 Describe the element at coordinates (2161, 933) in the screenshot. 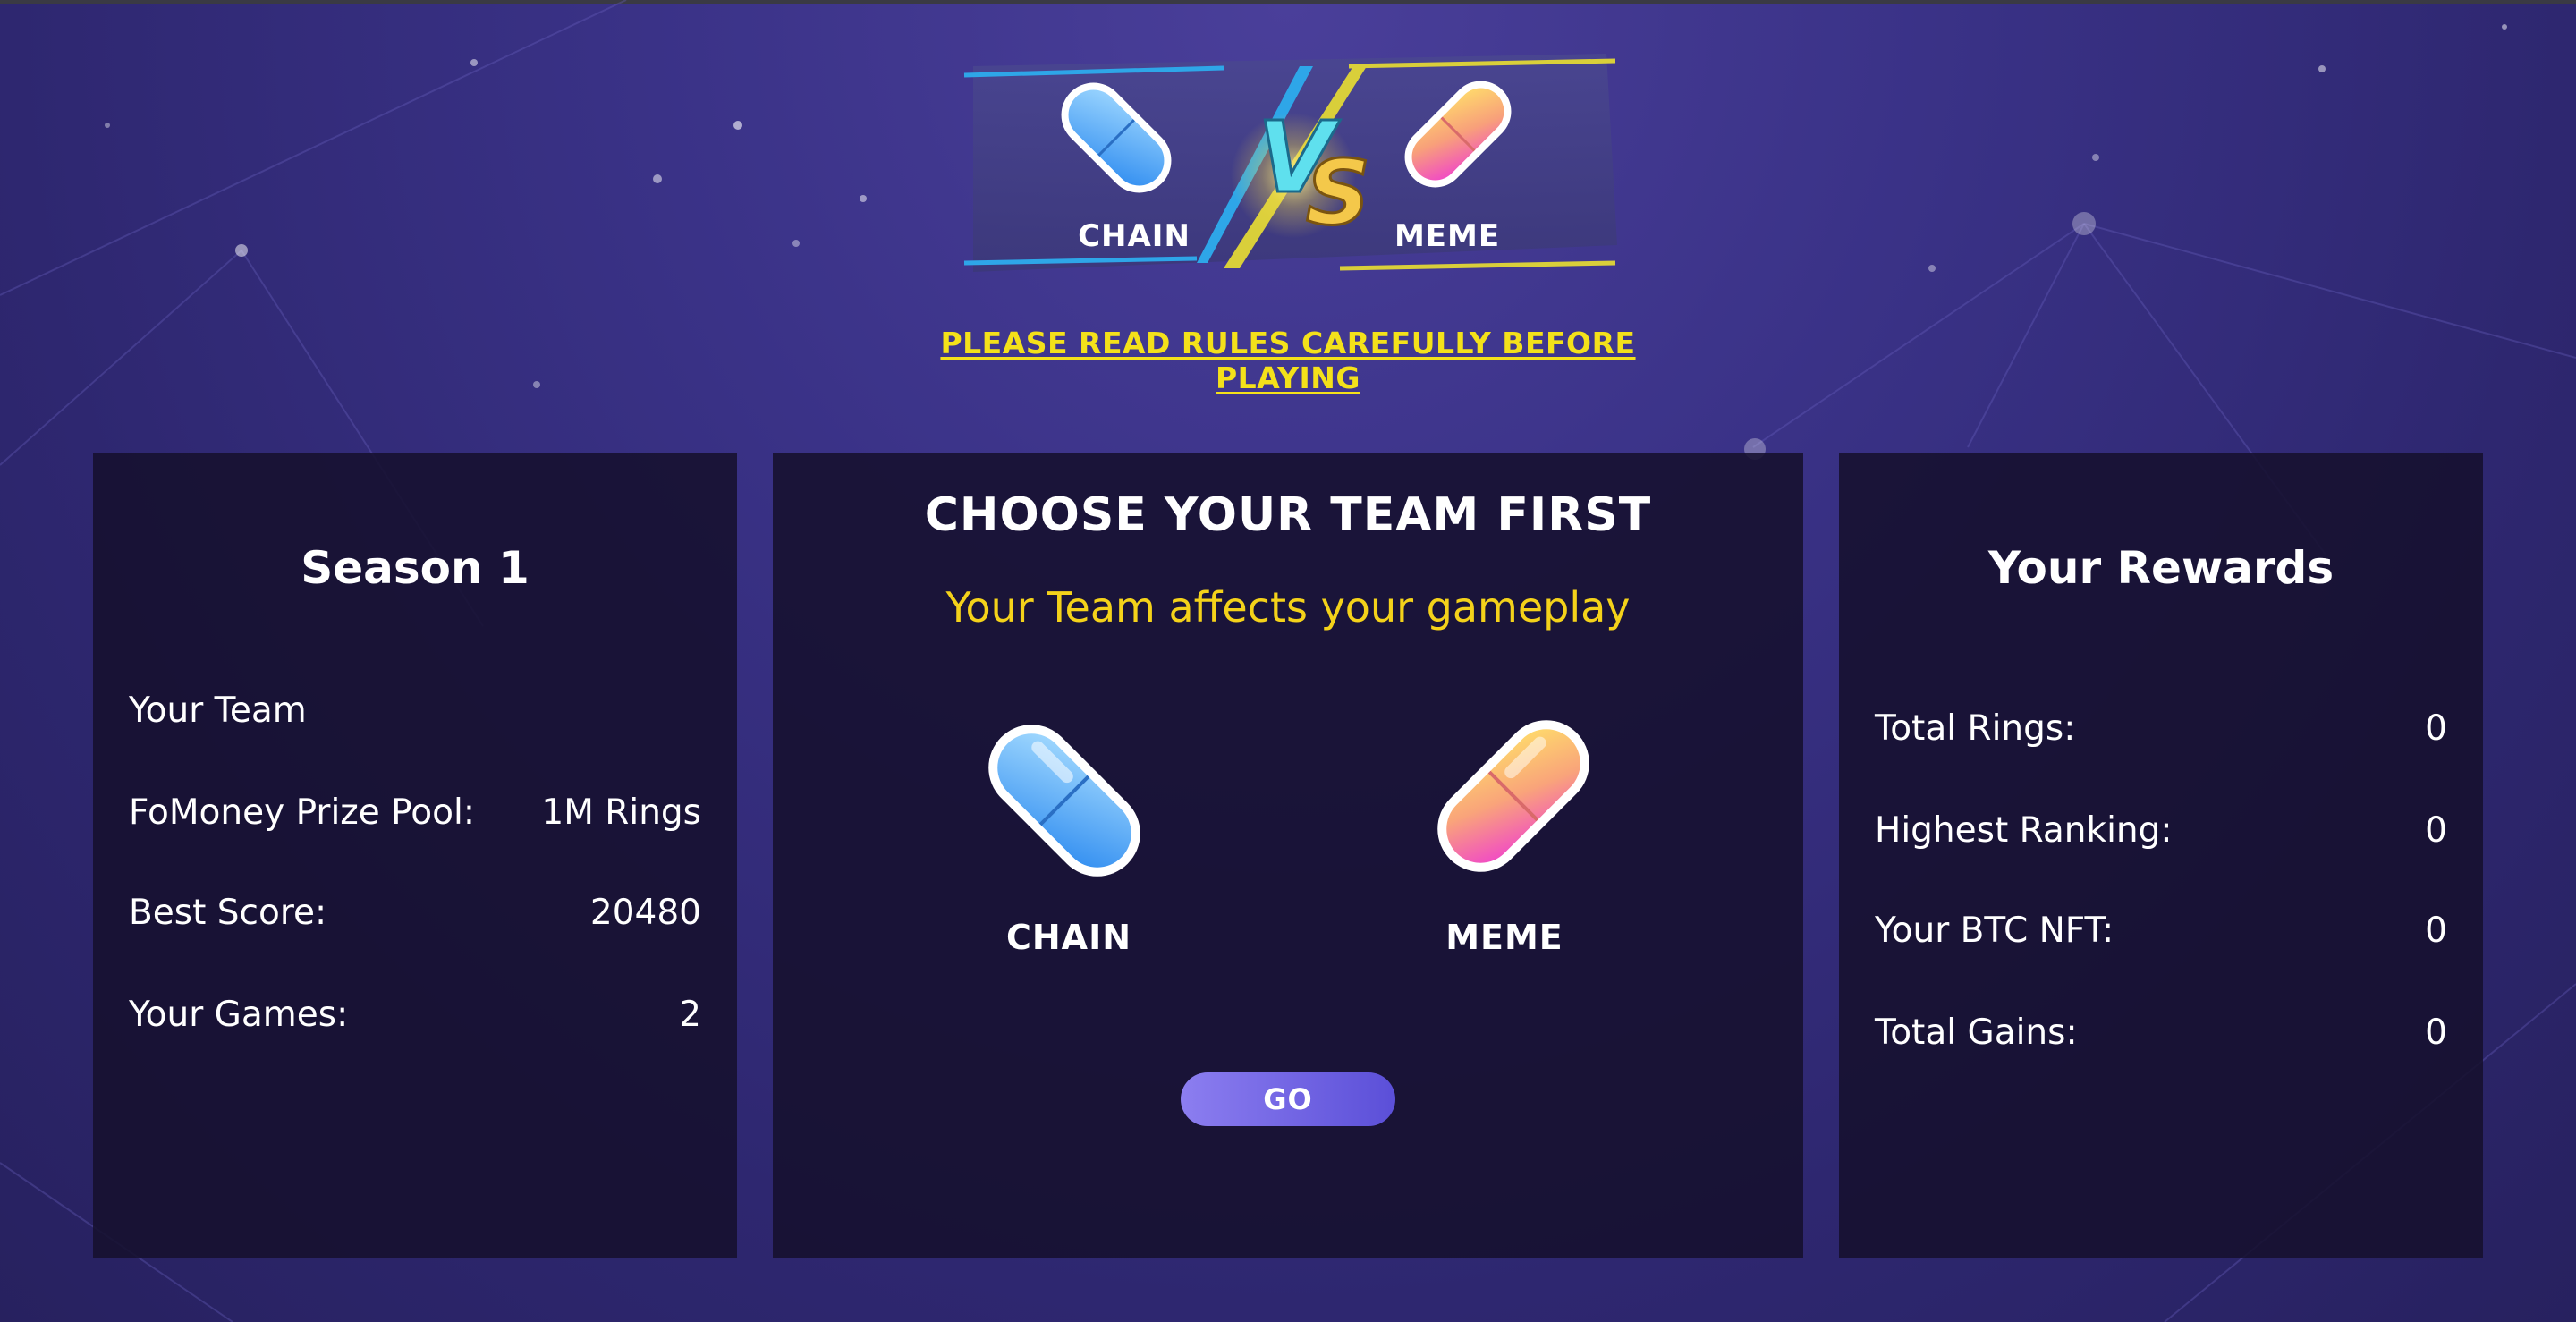

I see `btc-nft-row: Your BTC NFT: 0` at that location.